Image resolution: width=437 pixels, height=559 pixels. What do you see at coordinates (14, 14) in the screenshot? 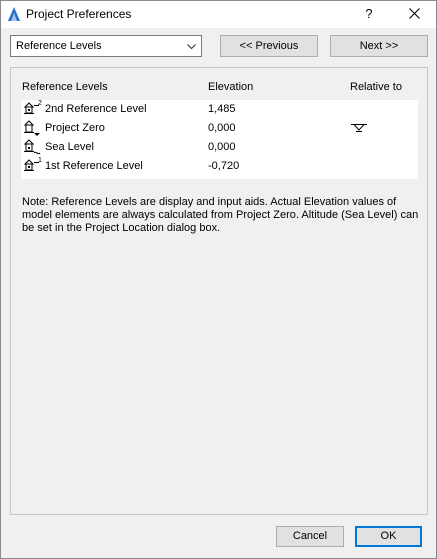
I see `archicad-app-icon` at bounding box center [14, 14].